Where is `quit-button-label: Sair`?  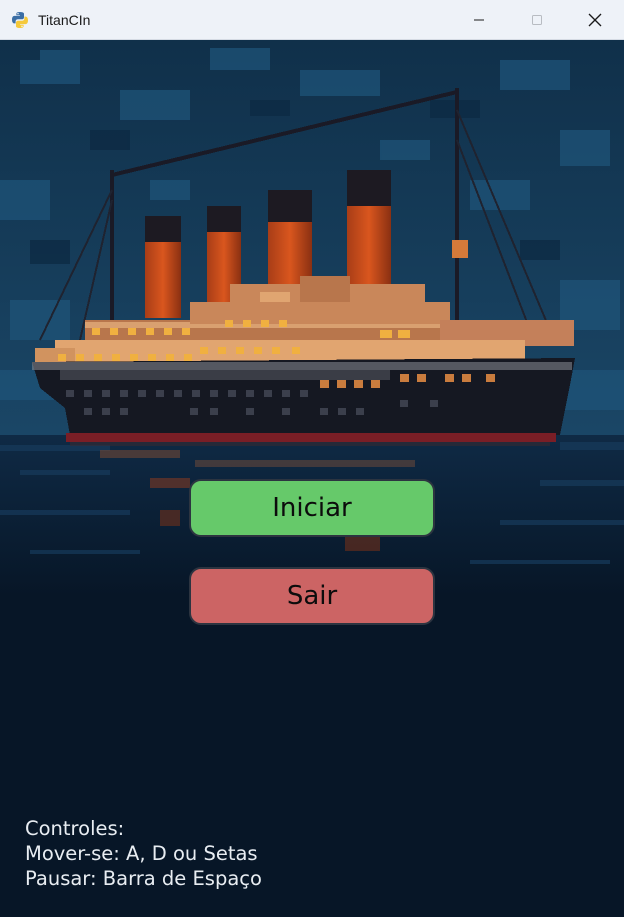 quit-button-label: Sair is located at coordinates (312, 596).